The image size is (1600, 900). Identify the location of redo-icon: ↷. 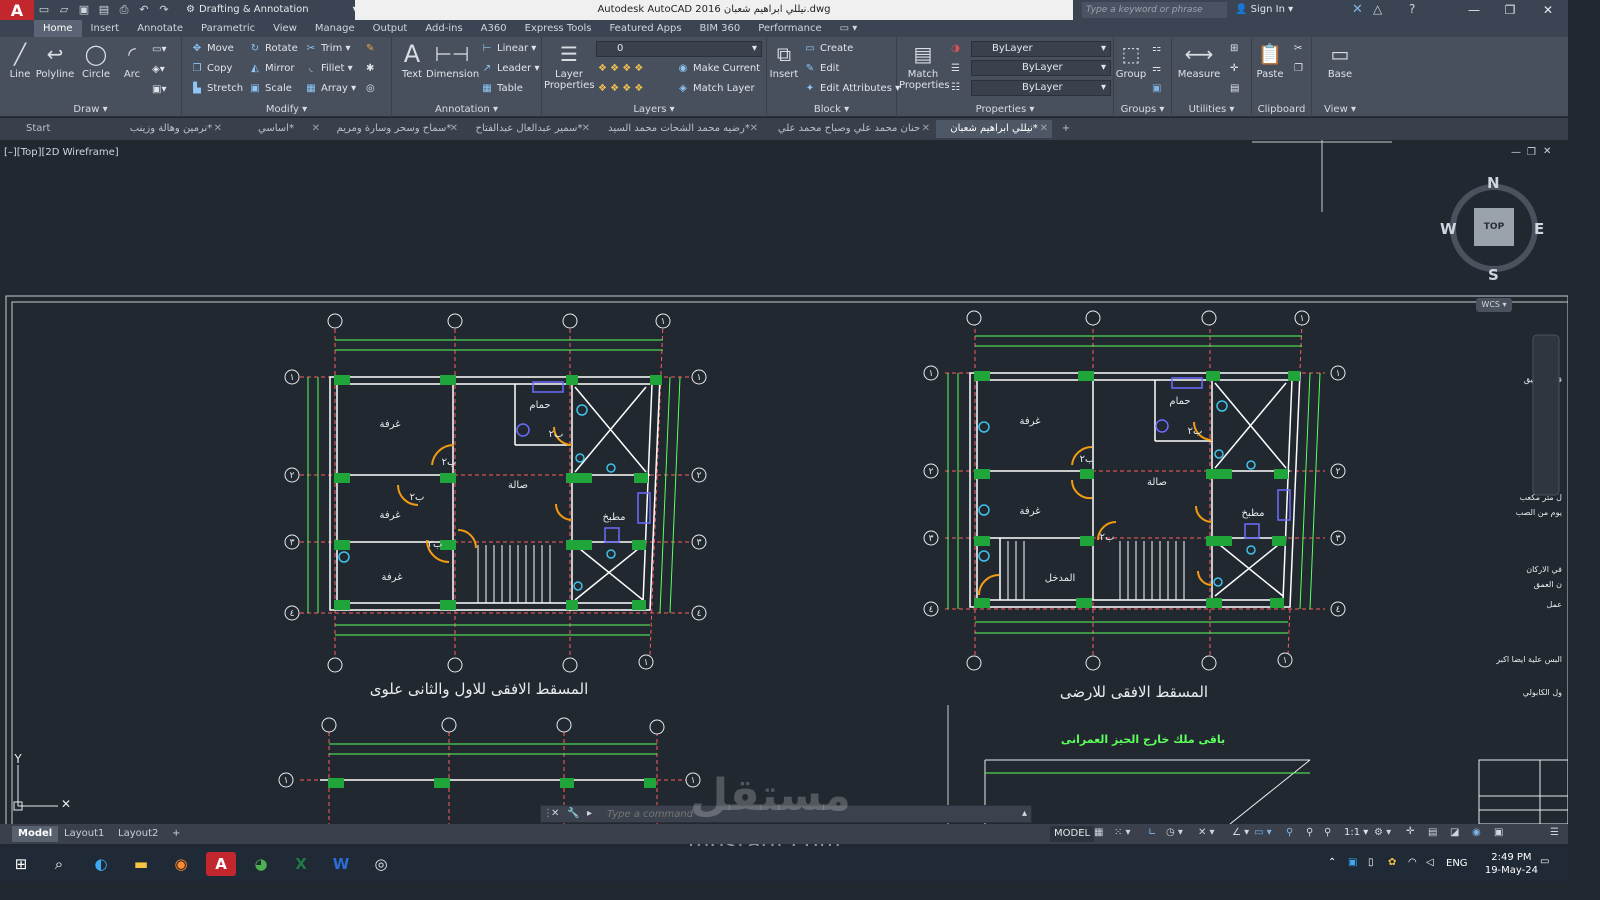
(164, 10).